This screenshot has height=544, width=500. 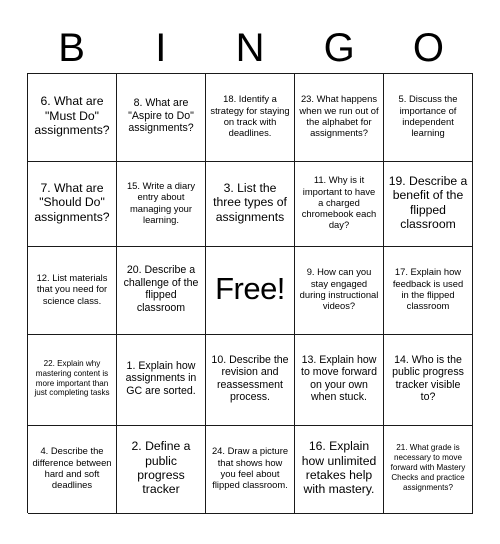 I want to click on bingo-cell-text: 8. What are "Aspire to Do" assignments?, so click(x=161, y=116).